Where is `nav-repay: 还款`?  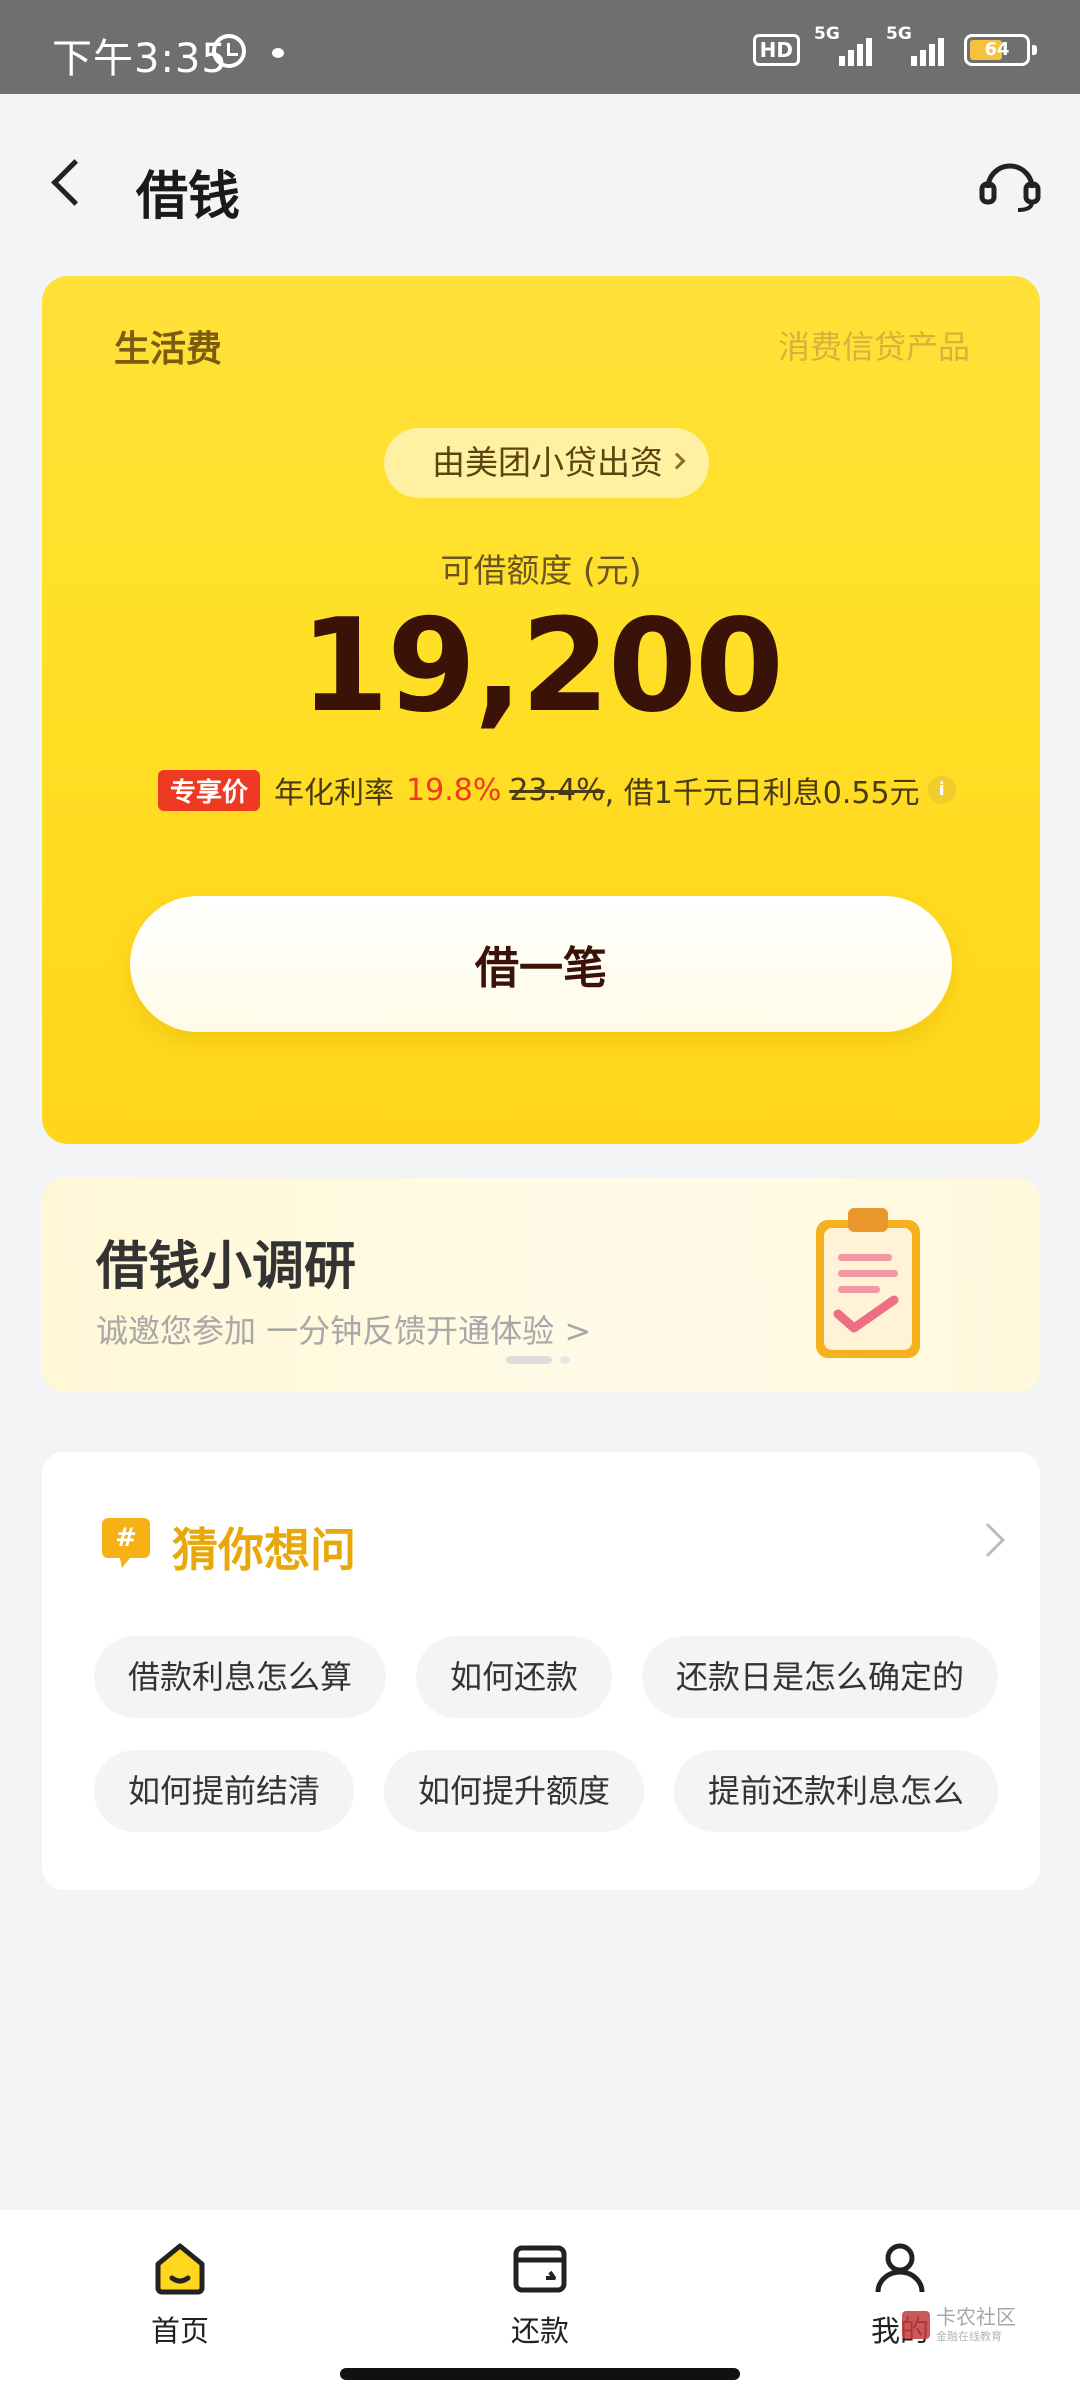
nav-repay: 还款 is located at coordinates (540, 2294).